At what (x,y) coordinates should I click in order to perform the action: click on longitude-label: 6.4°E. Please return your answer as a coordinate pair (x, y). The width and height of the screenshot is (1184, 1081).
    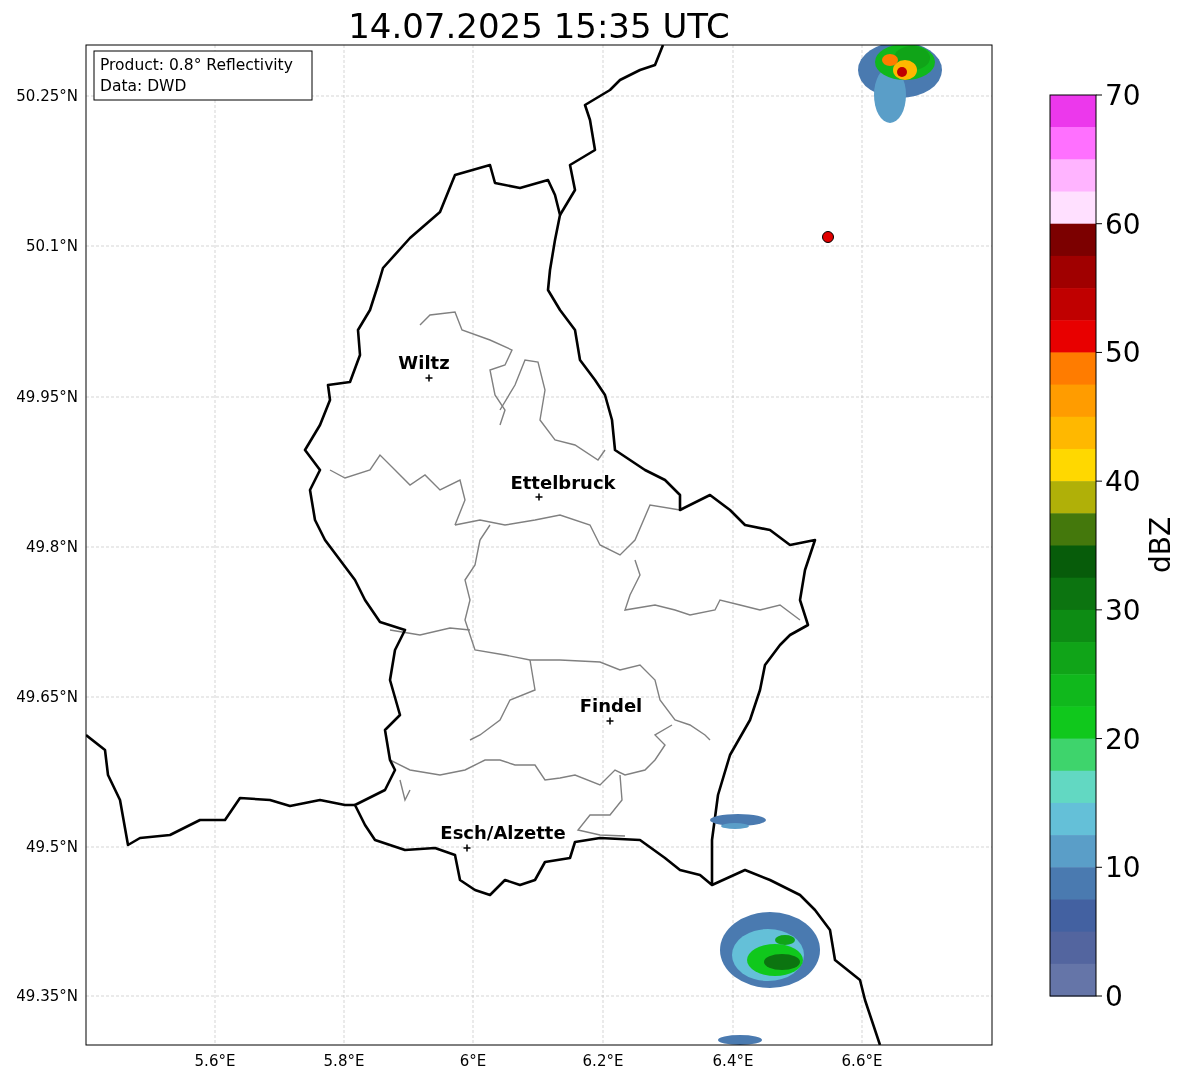
    Looking at the image, I should click on (733, 1061).